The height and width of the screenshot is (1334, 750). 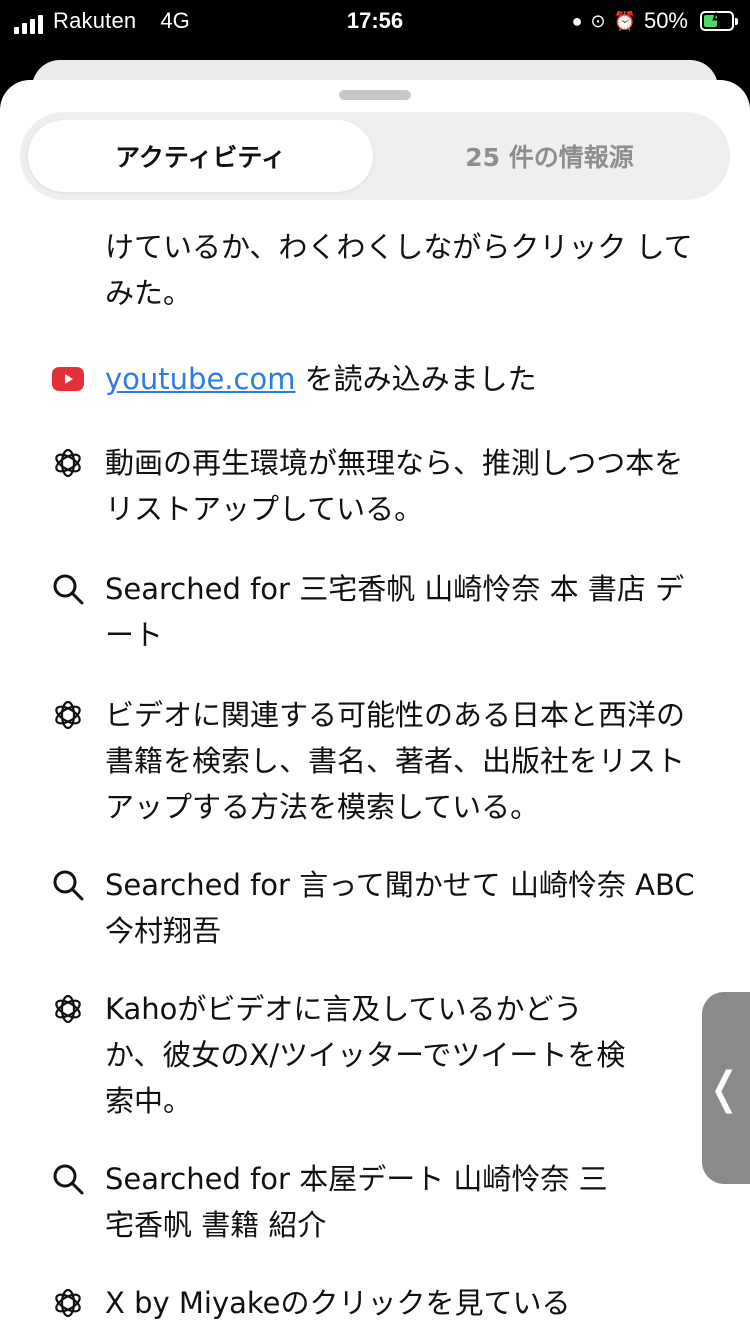 I want to click on tab-activity: アクティビティ, so click(x=200, y=156).